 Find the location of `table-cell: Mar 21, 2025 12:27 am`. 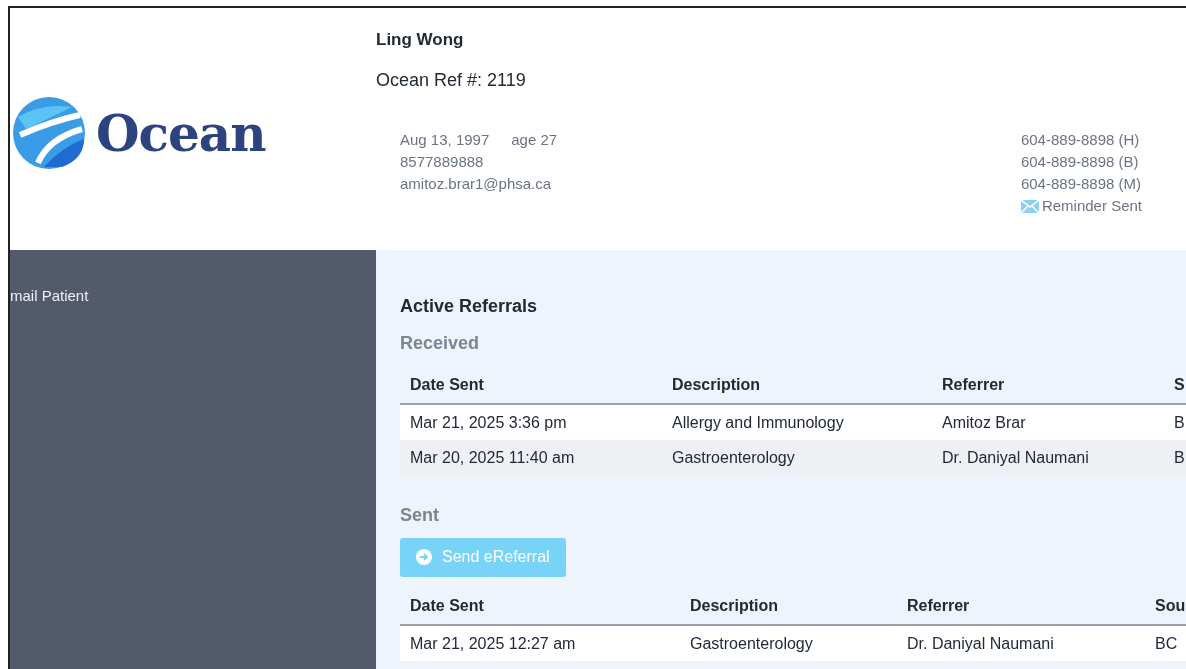

table-cell: Mar 21, 2025 12:27 am is located at coordinates (540, 643).